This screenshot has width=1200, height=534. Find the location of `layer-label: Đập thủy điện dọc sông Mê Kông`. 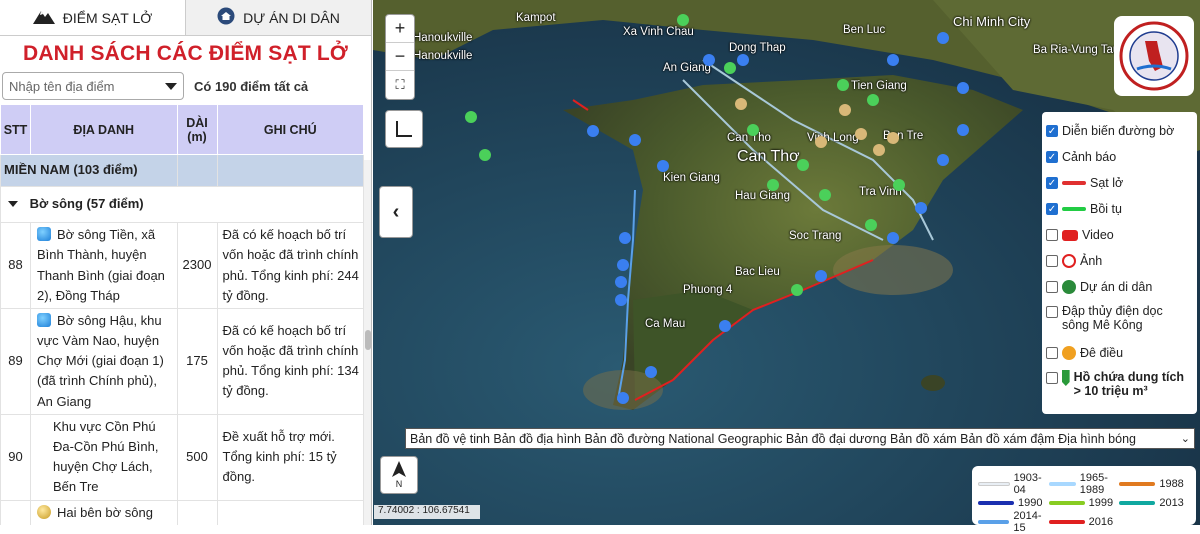

layer-label: Đập thủy điện dọc sông Mê Kông is located at coordinates (1112, 318).